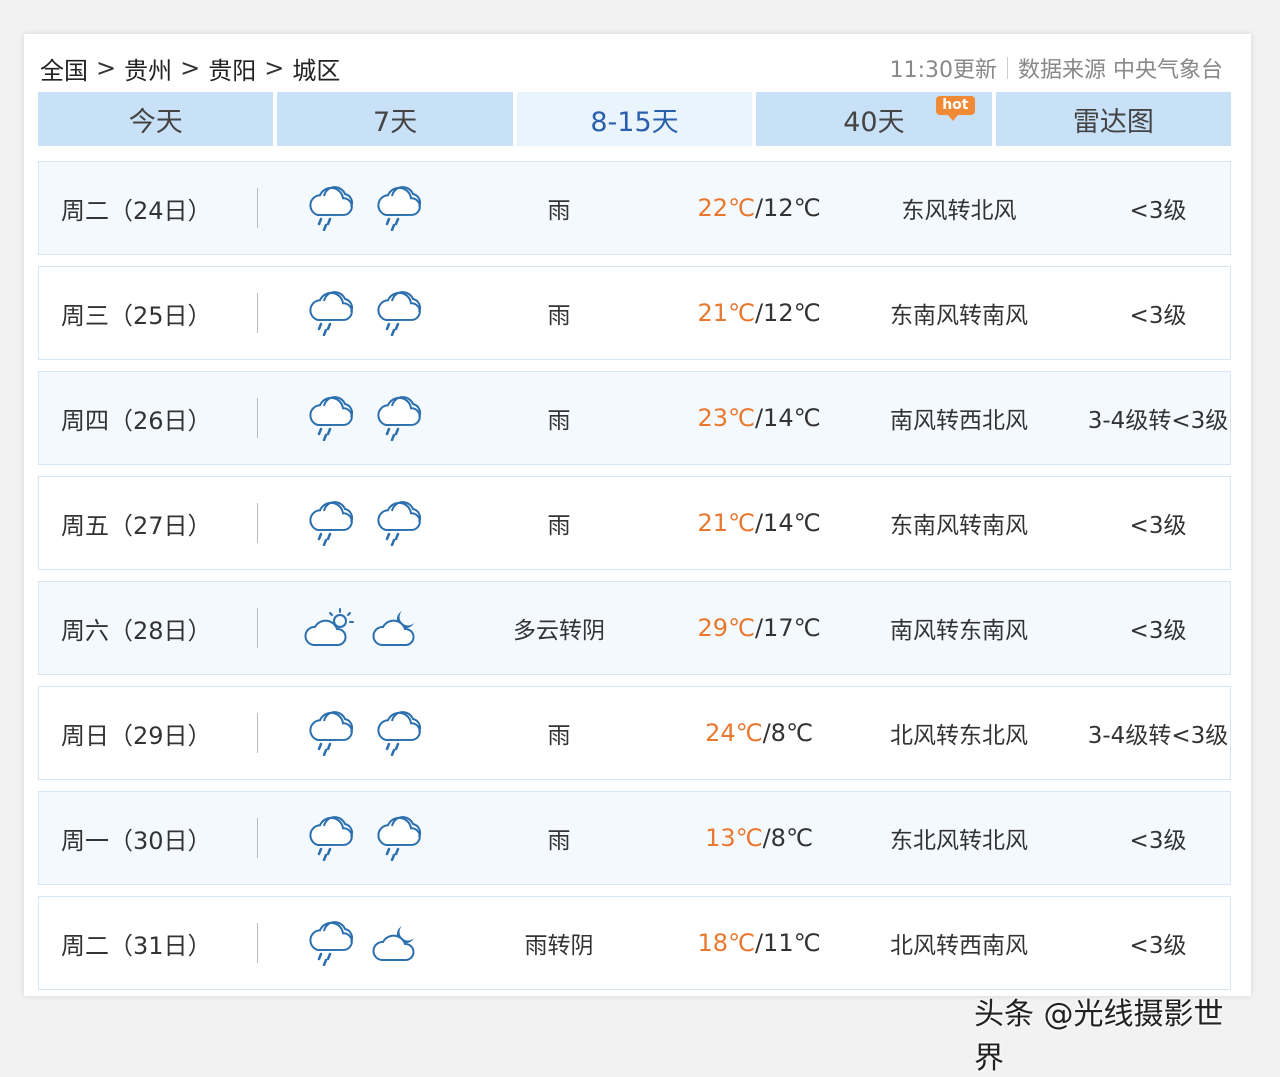  What do you see at coordinates (1113, 119) in the screenshot?
I see `tab-radar: 雷达图` at bounding box center [1113, 119].